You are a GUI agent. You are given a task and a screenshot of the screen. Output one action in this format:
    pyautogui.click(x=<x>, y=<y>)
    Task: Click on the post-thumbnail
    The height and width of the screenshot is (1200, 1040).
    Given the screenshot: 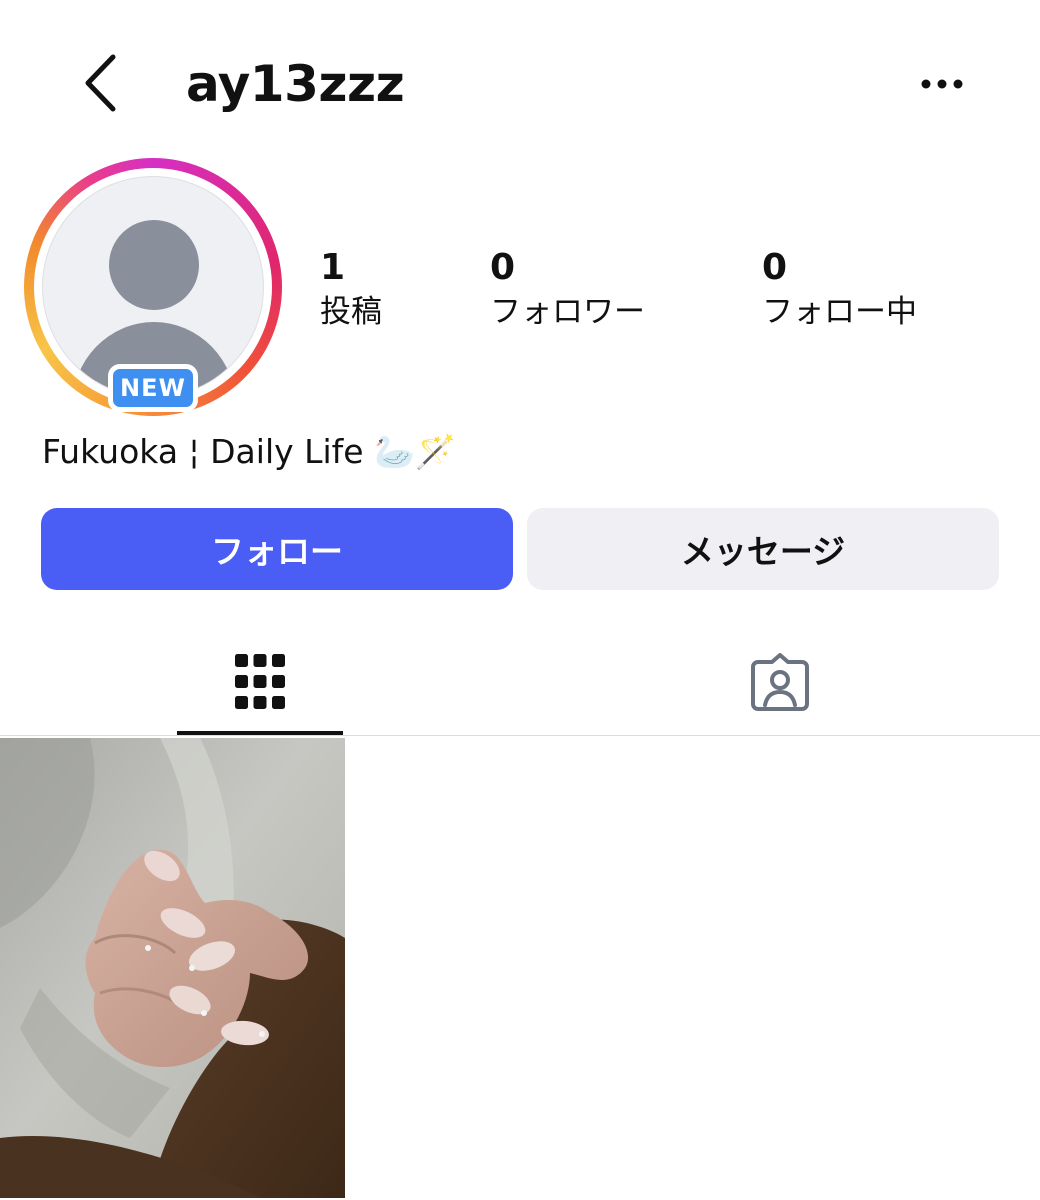 What is the action you would take?
    pyautogui.click(x=172, y=968)
    